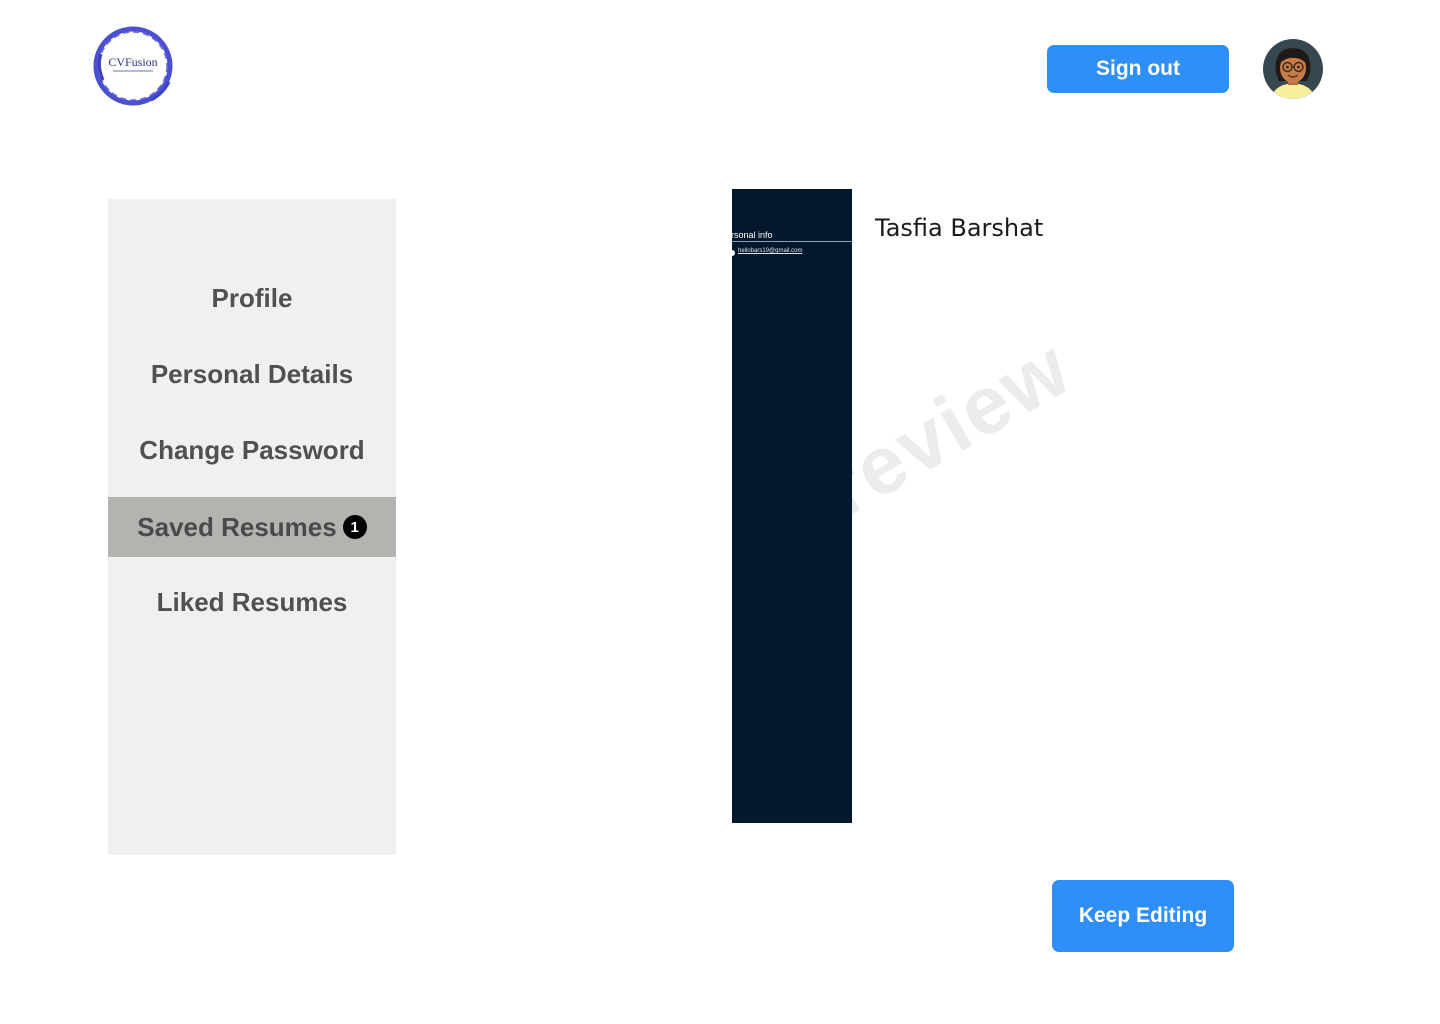 The width and height of the screenshot is (1440, 1024). I want to click on sidebar-item-label: Personal Details, so click(252, 373).